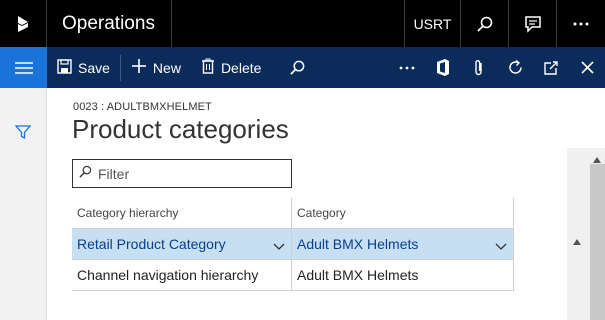 This screenshot has height=320, width=605. Describe the element at coordinates (23, 67) in the screenshot. I see `hamburger-menu-icon` at that location.